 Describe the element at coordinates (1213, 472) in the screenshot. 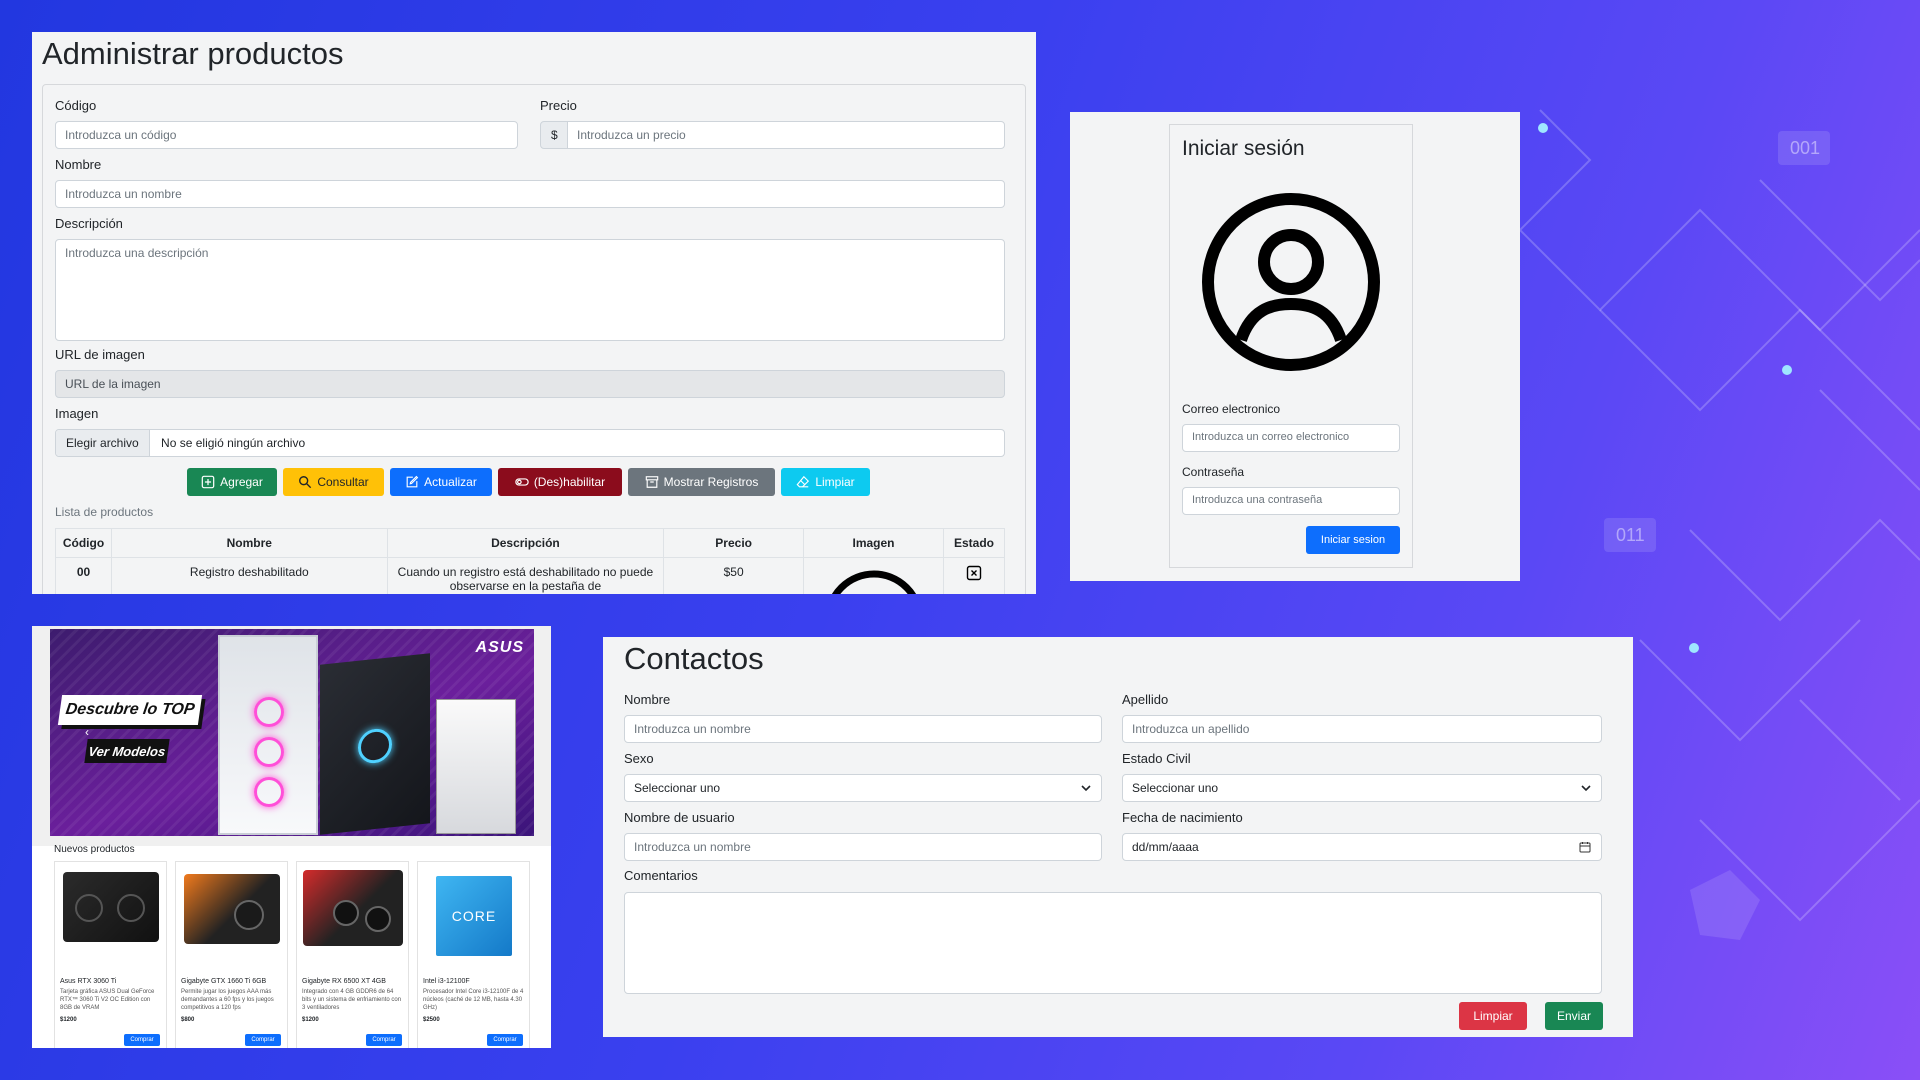

I see `password-label: Contraseña` at that location.